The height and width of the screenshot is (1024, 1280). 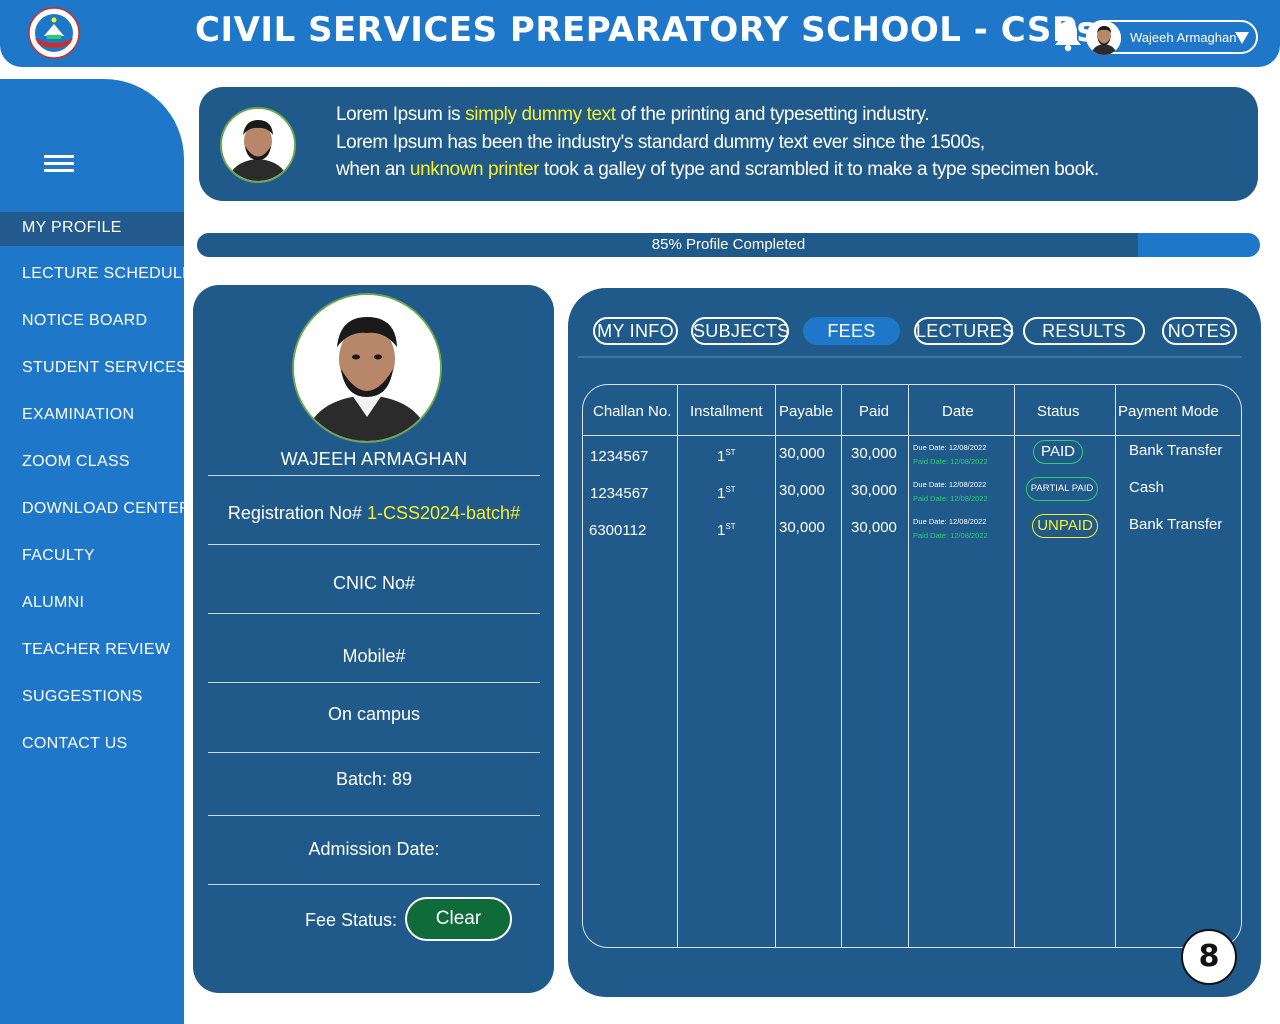 I want to click on tab-subjects: SUBJECTS, so click(x=740, y=331).